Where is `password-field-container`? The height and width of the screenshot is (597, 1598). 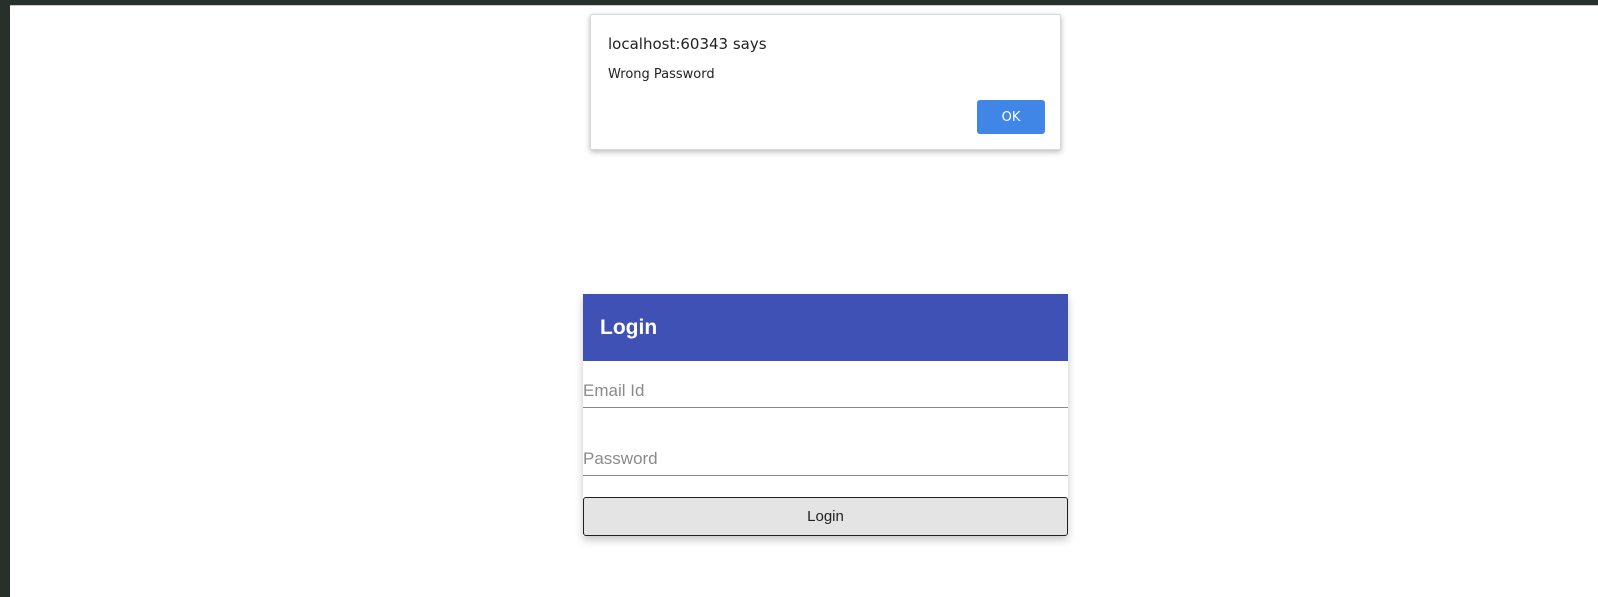
password-field-container is located at coordinates (825, 452).